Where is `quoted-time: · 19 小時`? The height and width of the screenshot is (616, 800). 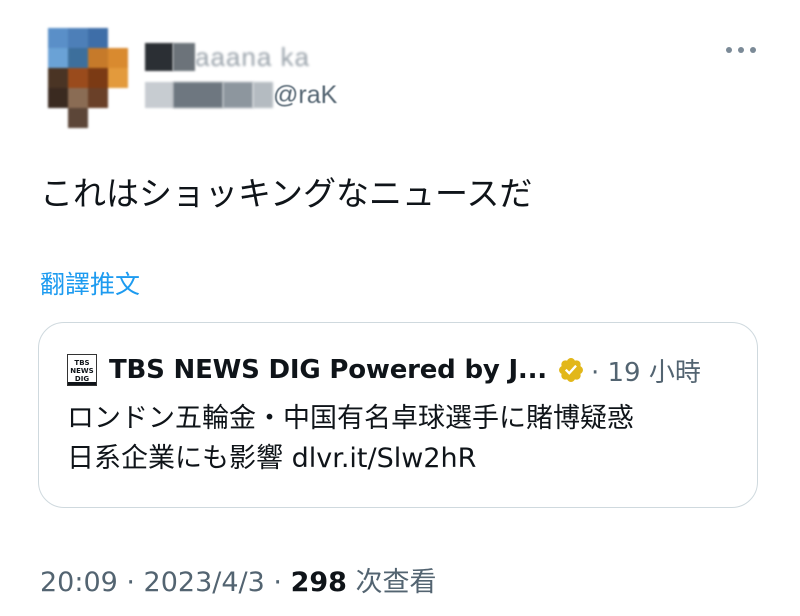
quoted-time: · 19 小時 is located at coordinates (645, 372).